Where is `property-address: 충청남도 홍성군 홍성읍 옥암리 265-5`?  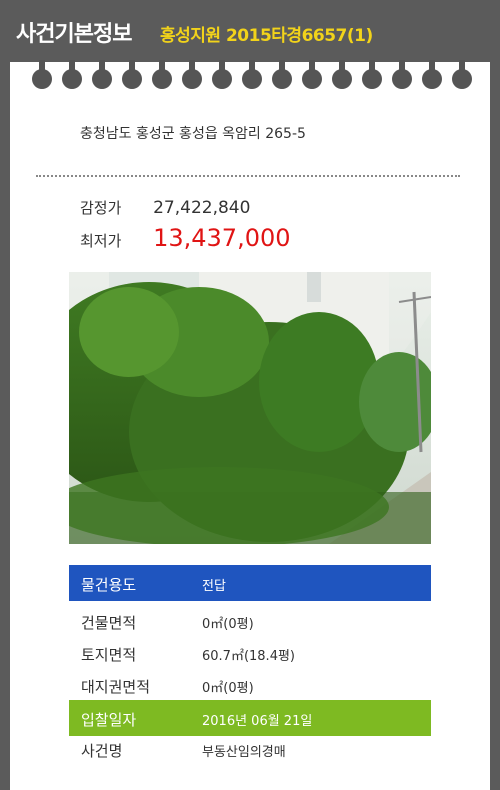
property-address: 충청남도 홍성군 홍성읍 옥암리 265-5 is located at coordinates (193, 134).